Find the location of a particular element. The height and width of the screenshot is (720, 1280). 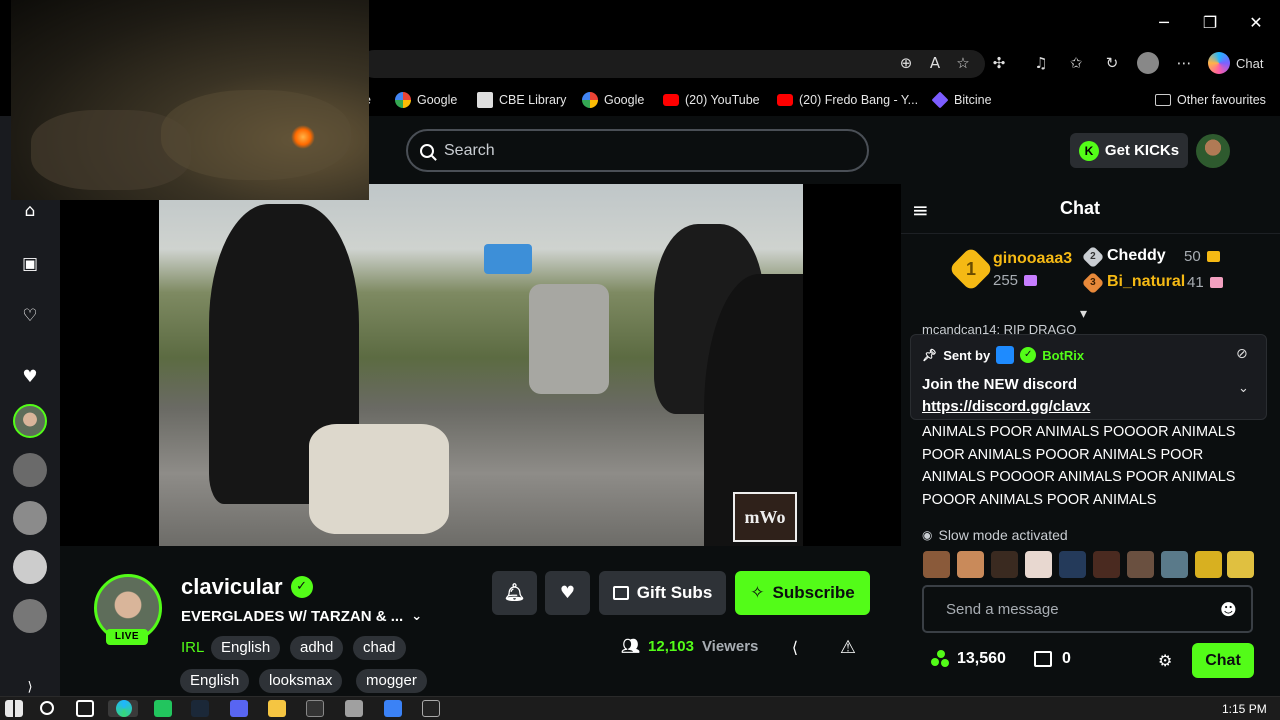

store-app-icon is located at coordinates (393, 708).